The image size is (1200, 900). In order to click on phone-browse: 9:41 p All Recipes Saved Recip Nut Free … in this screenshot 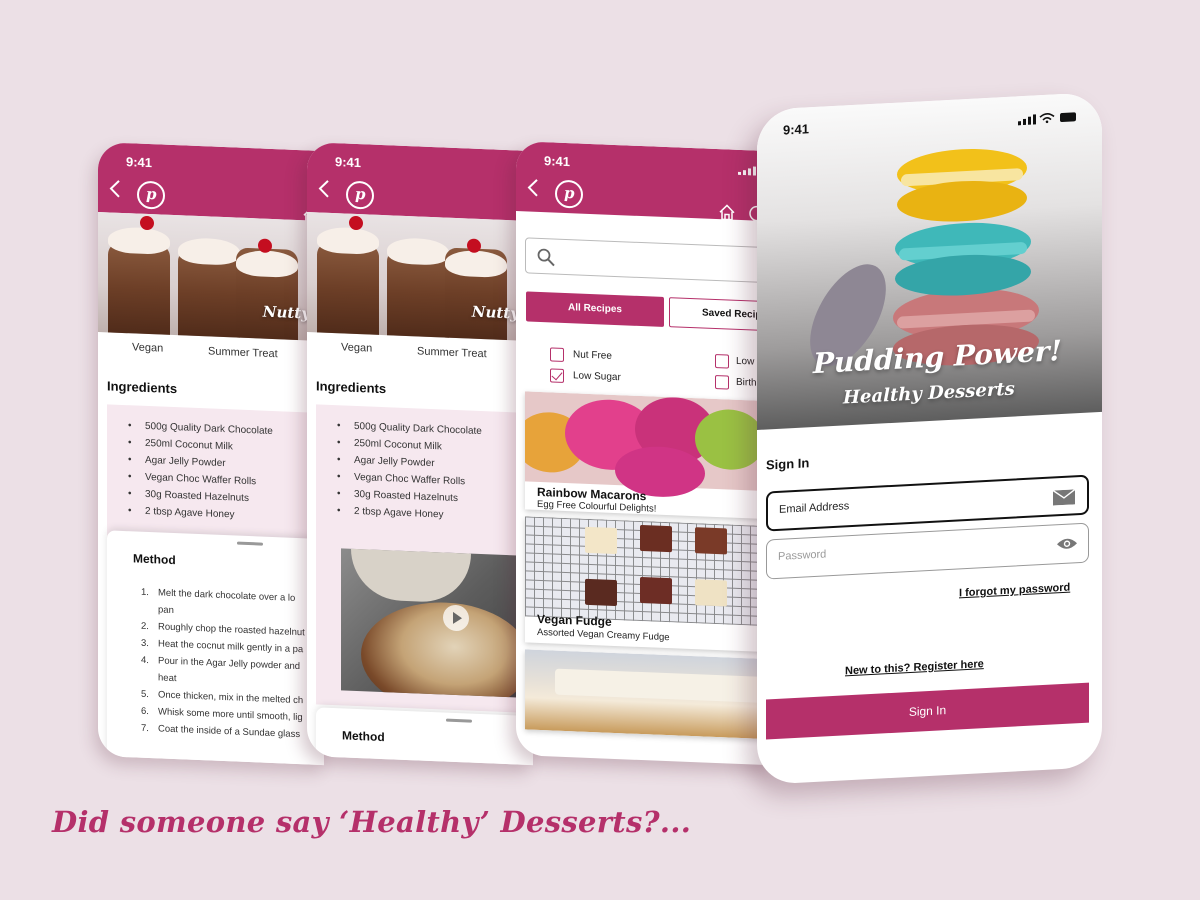, I will do `click(645, 453)`.